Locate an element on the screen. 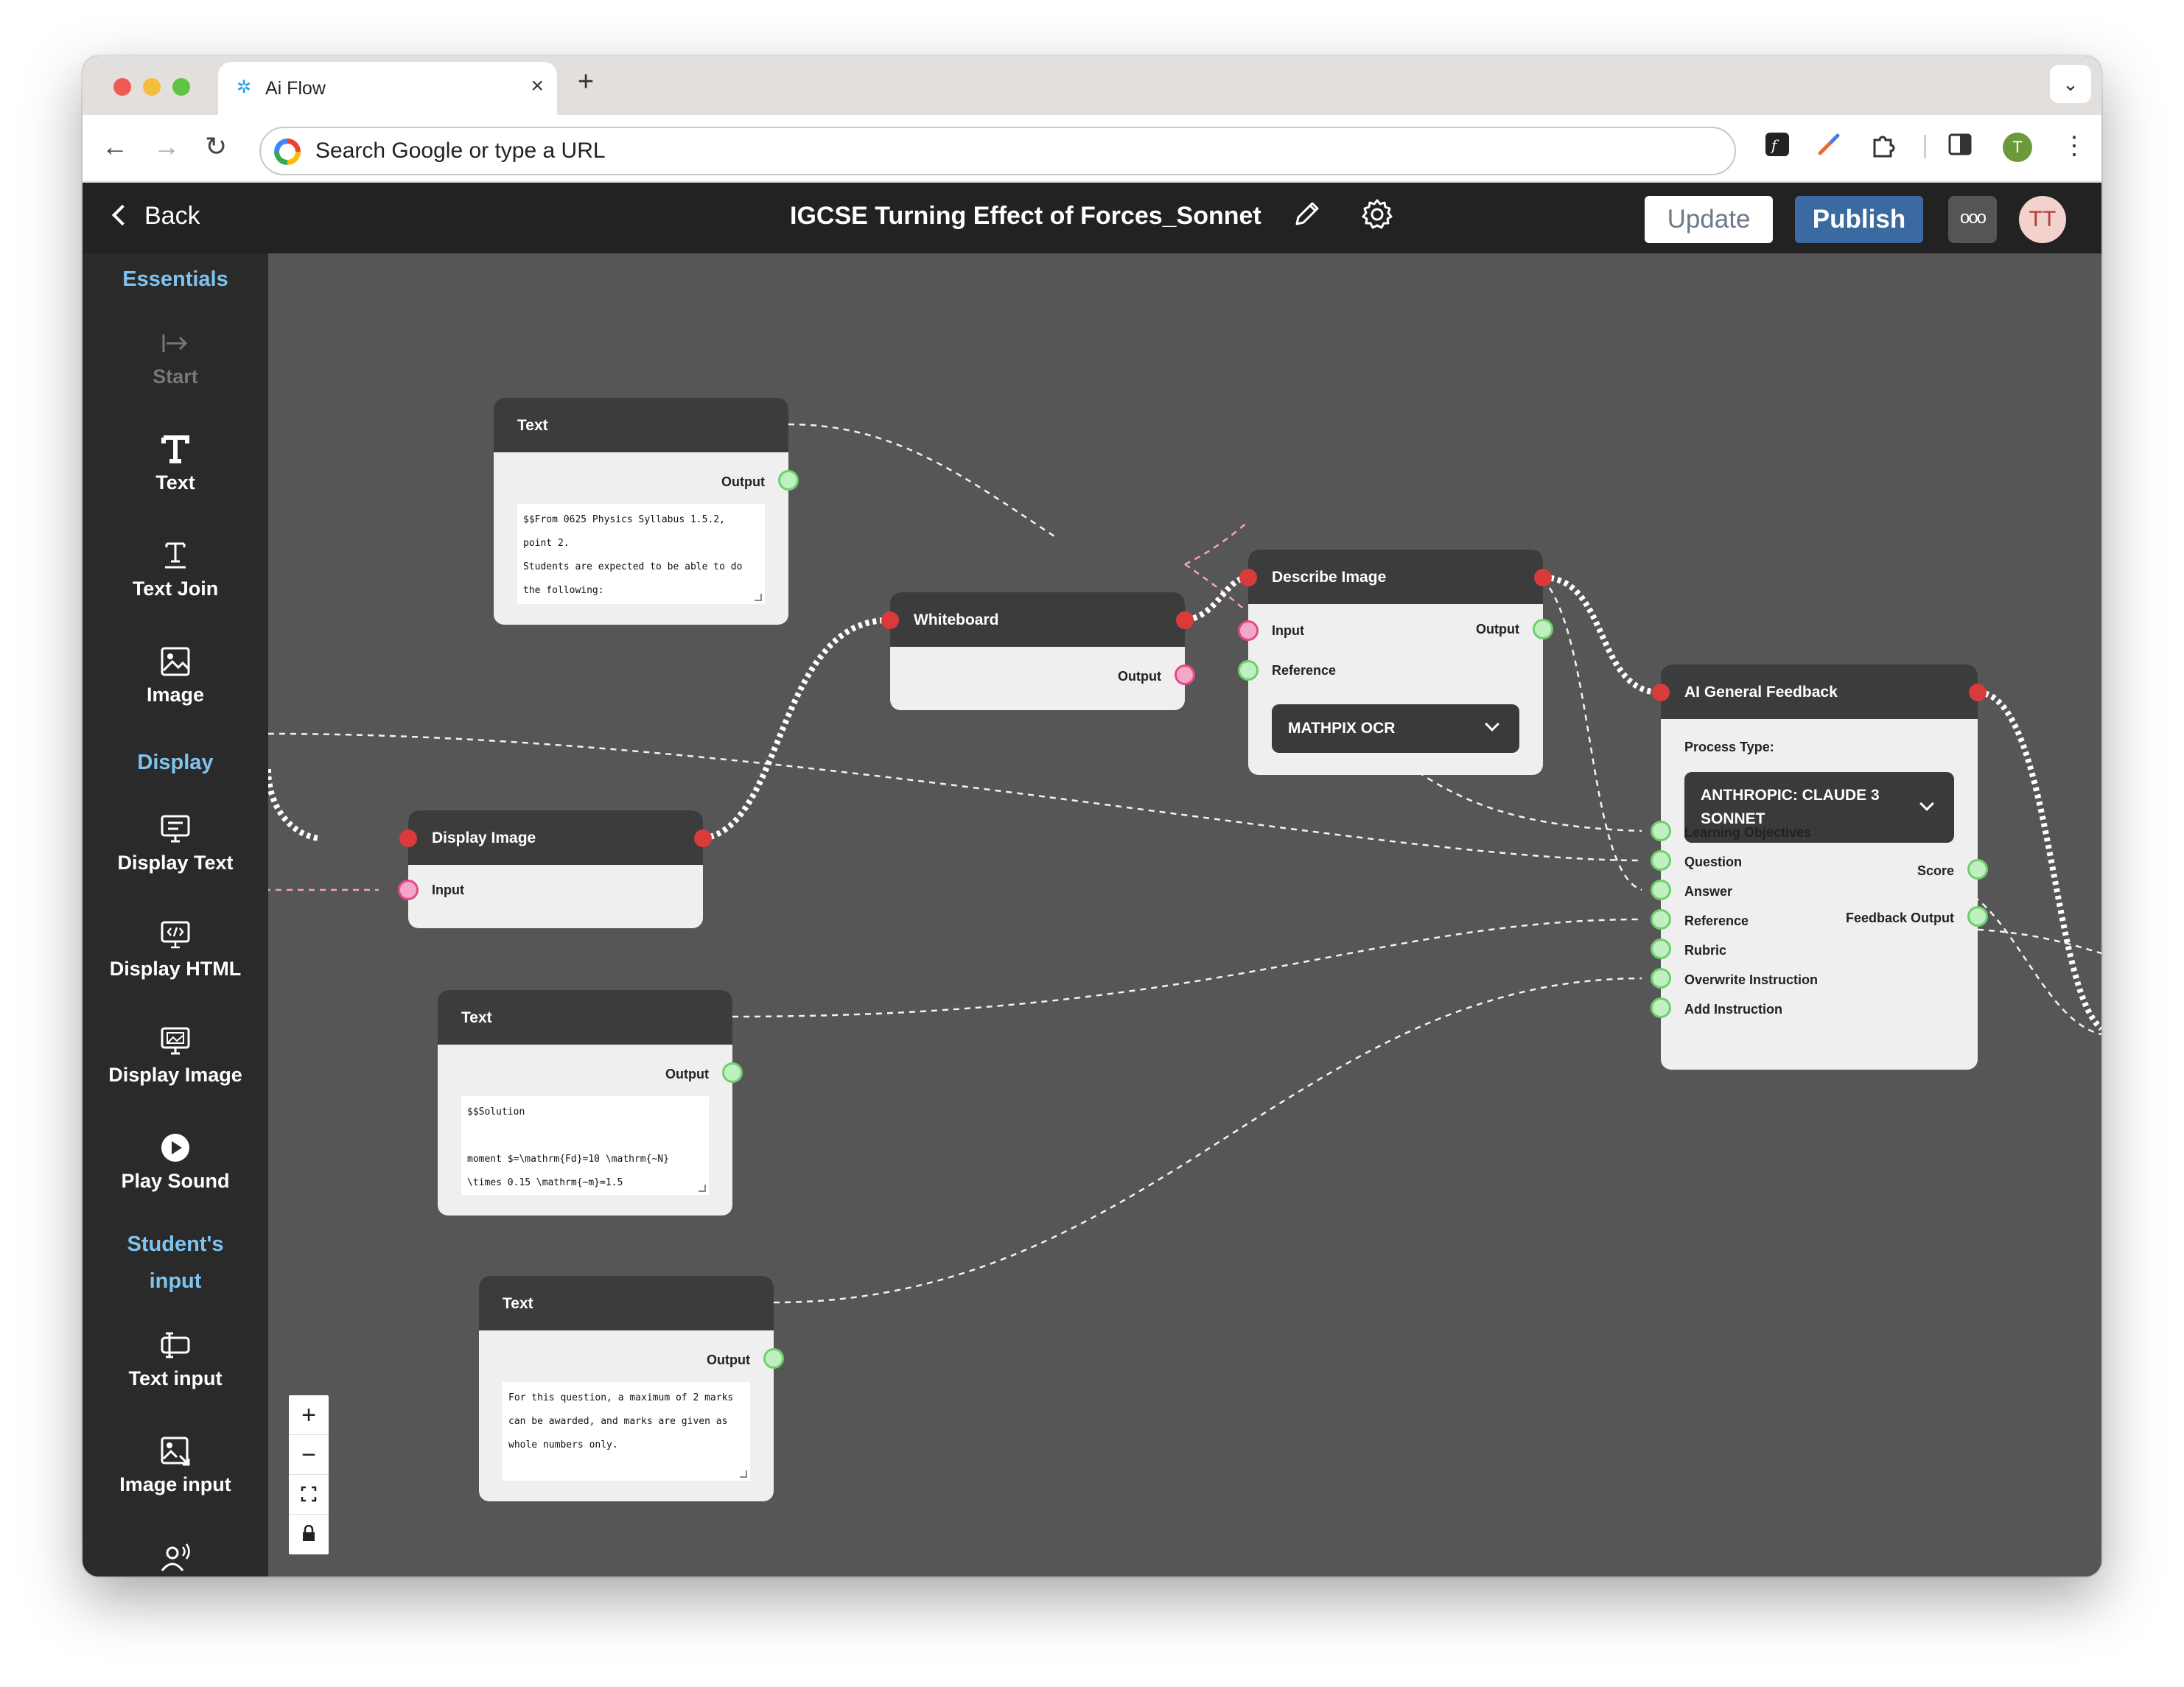 This screenshot has width=2184, height=1687. chevron-left-icon is located at coordinates (122, 215).